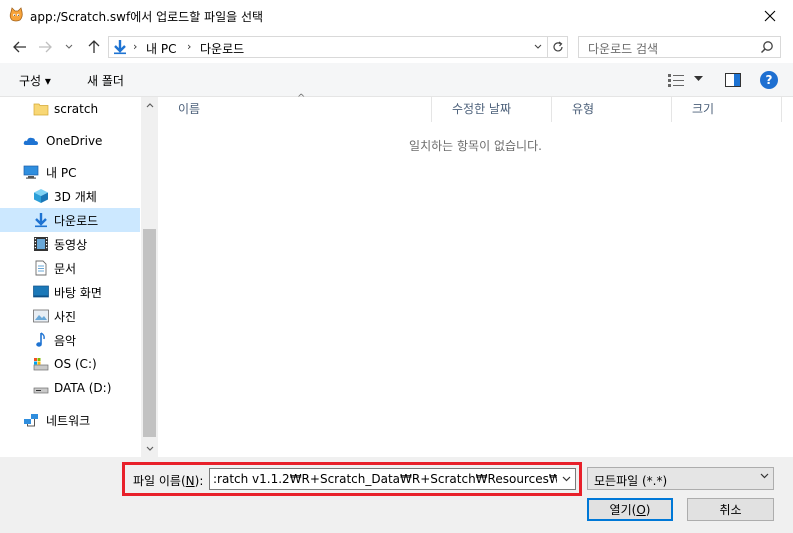  I want to click on sidebar-item-label: OneDrive, so click(74, 141).